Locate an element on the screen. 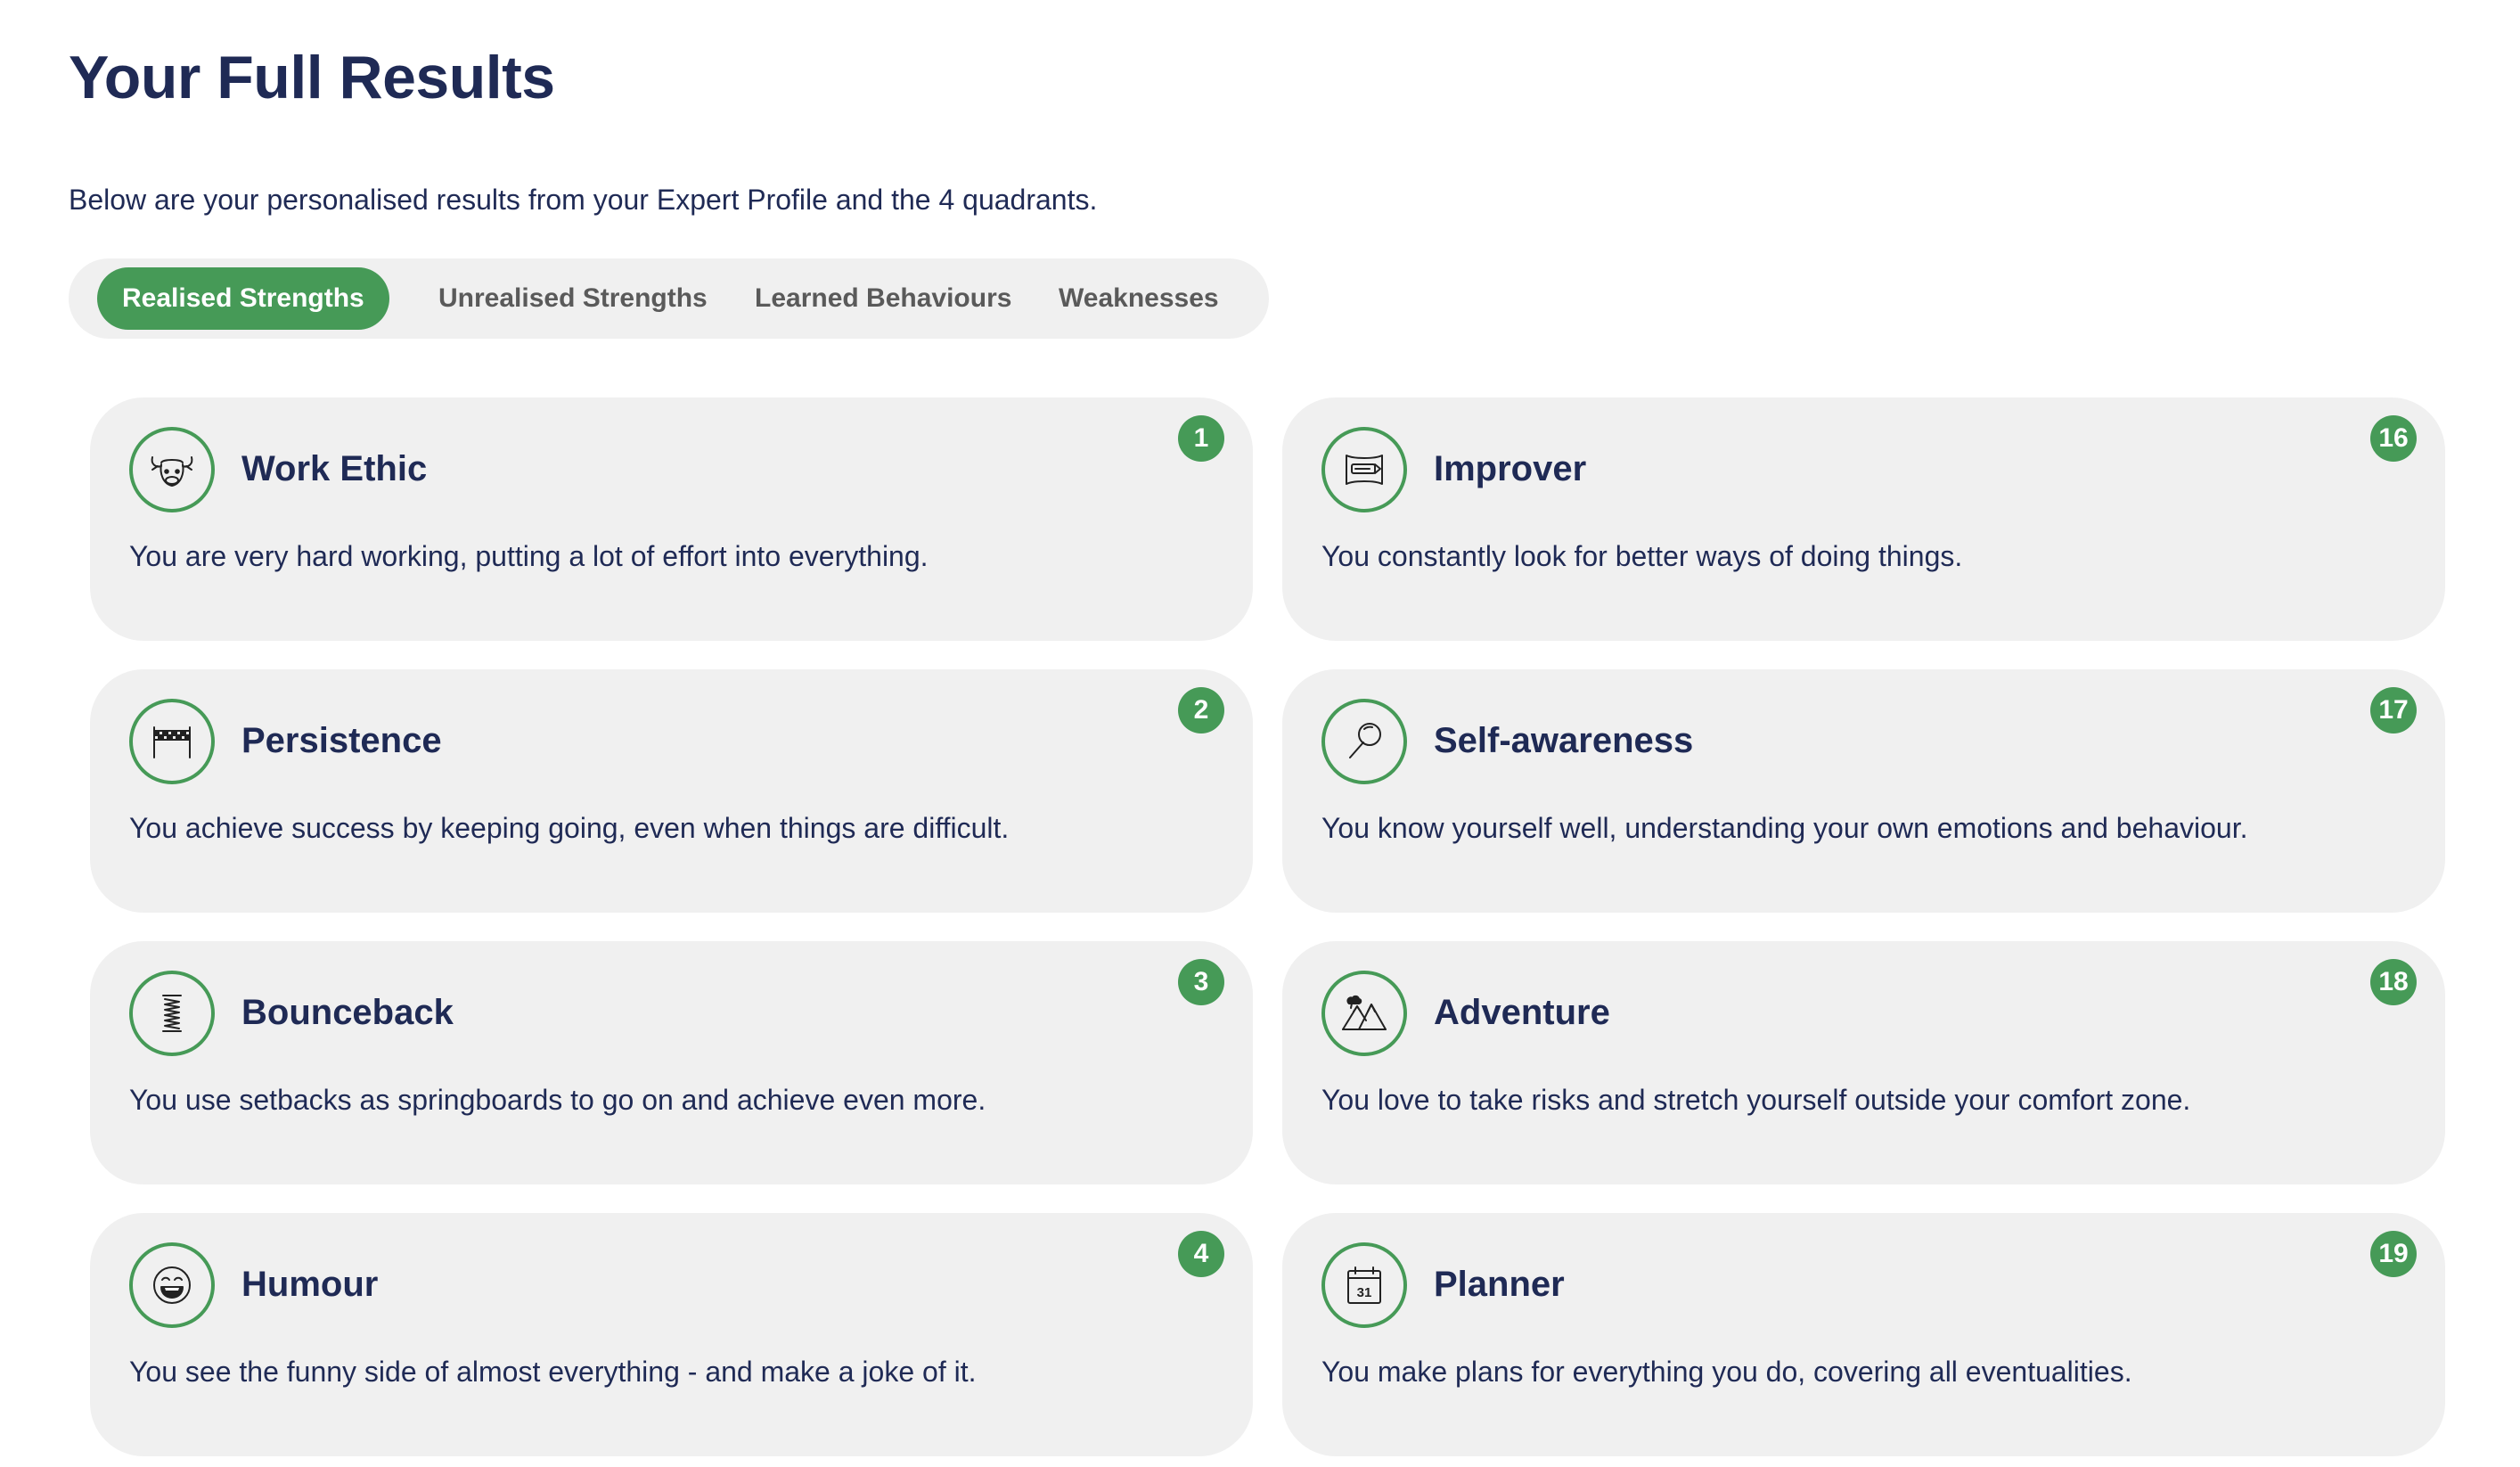 The width and height of the screenshot is (2520, 1467). rank-badge: 1 is located at coordinates (1201, 438).